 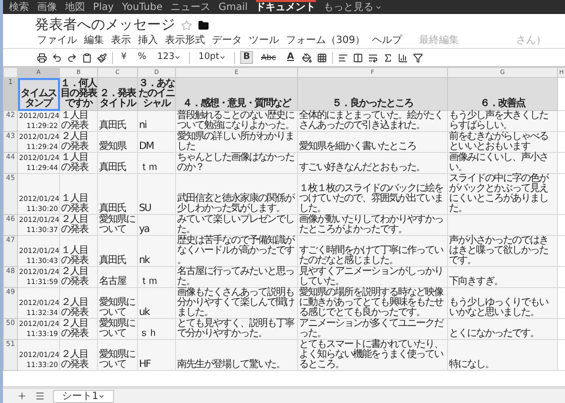 I want to click on menu-item: 編集, so click(x=94, y=40).